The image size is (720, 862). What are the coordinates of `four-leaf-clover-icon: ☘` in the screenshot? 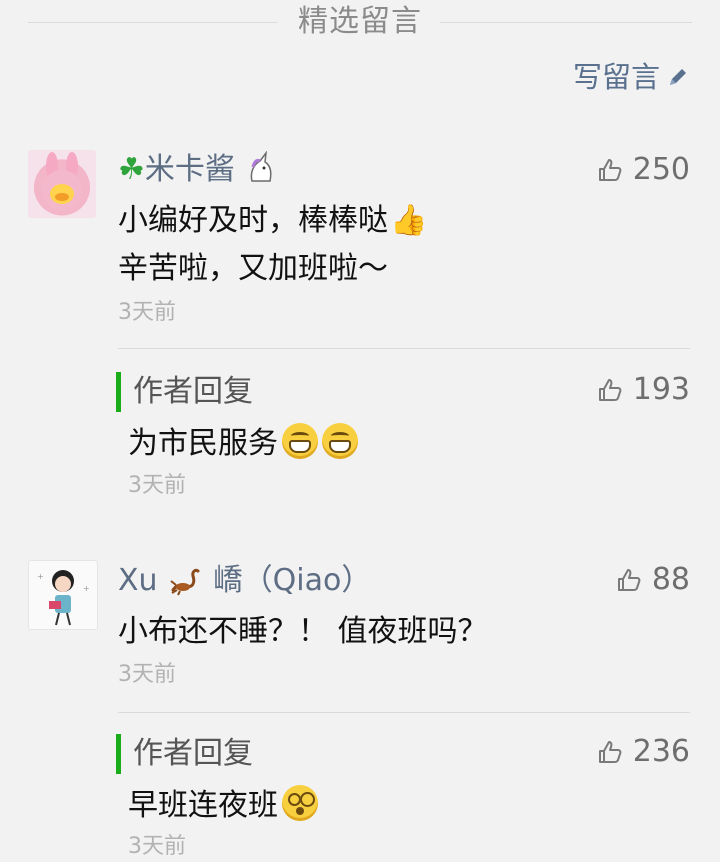 It's located at (131, 169).